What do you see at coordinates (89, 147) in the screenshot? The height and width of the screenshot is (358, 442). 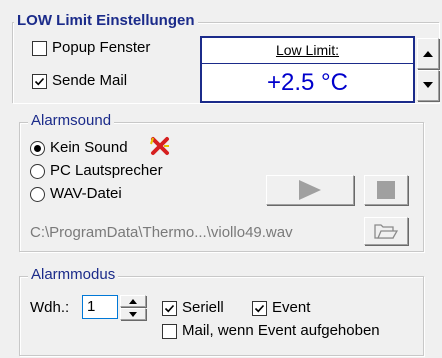 I see `radio-kein-sound-label: Kein Sound` at bounding box center [89, 147].